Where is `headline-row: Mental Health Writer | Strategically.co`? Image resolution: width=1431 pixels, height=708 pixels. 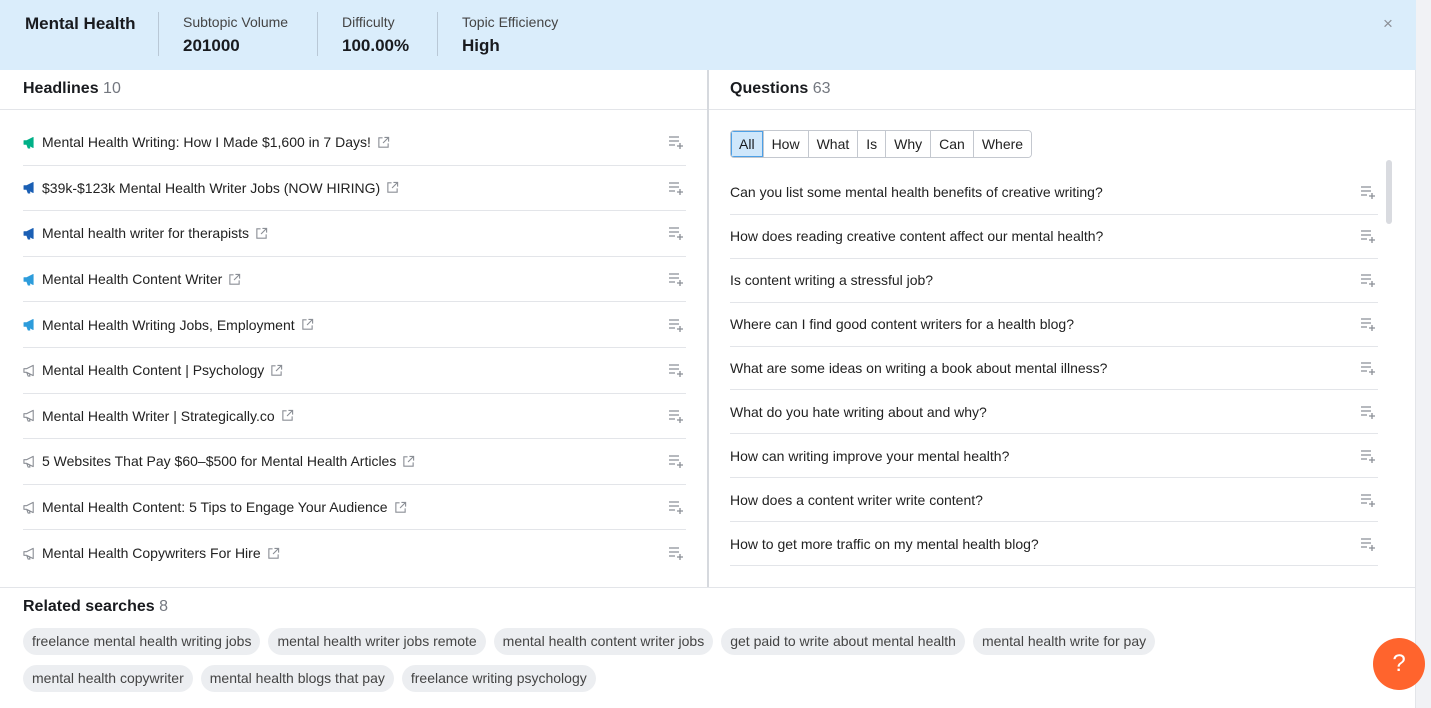
headline-row: Mental Health Writer | Strategically.co is located at coordinates (354, 417).